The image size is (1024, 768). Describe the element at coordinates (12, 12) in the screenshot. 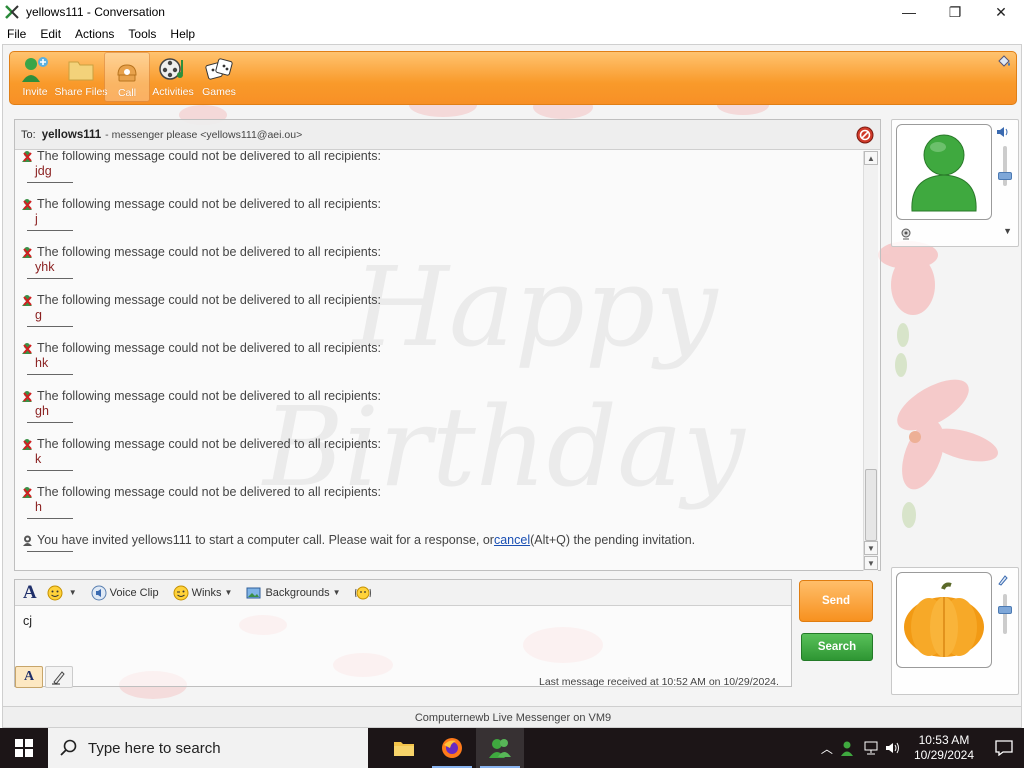

I see `messenger-app-icon` at that location.